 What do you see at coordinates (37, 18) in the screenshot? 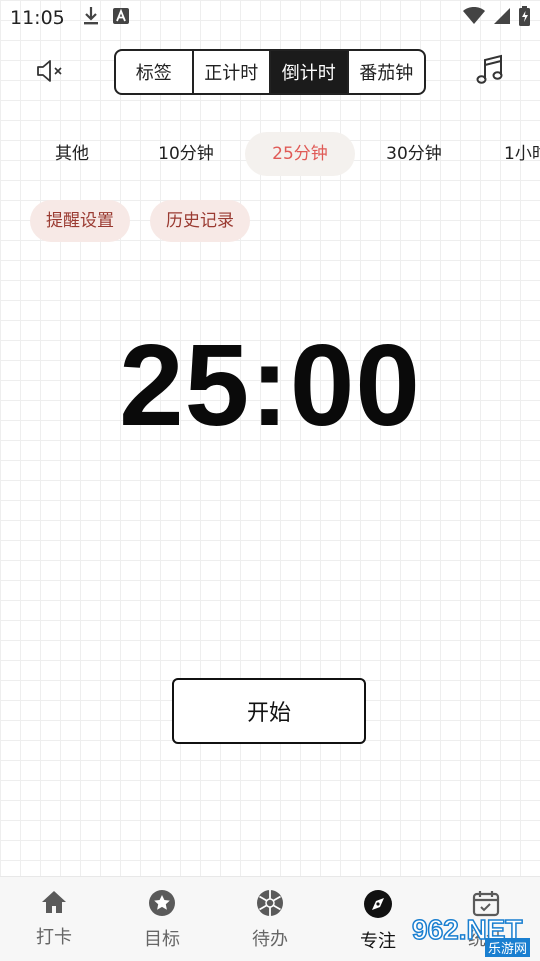
I see `status-time: 11:05` at bounding box center [37, 18].